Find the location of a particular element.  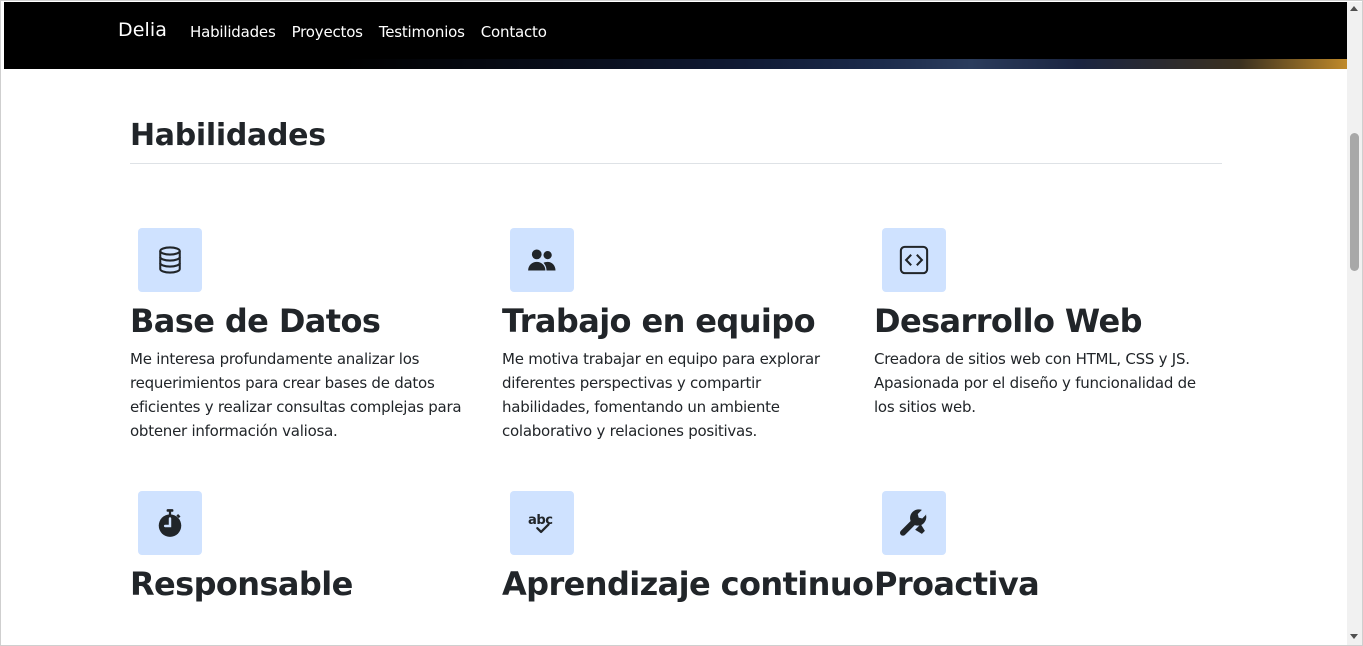

spellcheck-icon: abc is located at coordinates (542, 523).